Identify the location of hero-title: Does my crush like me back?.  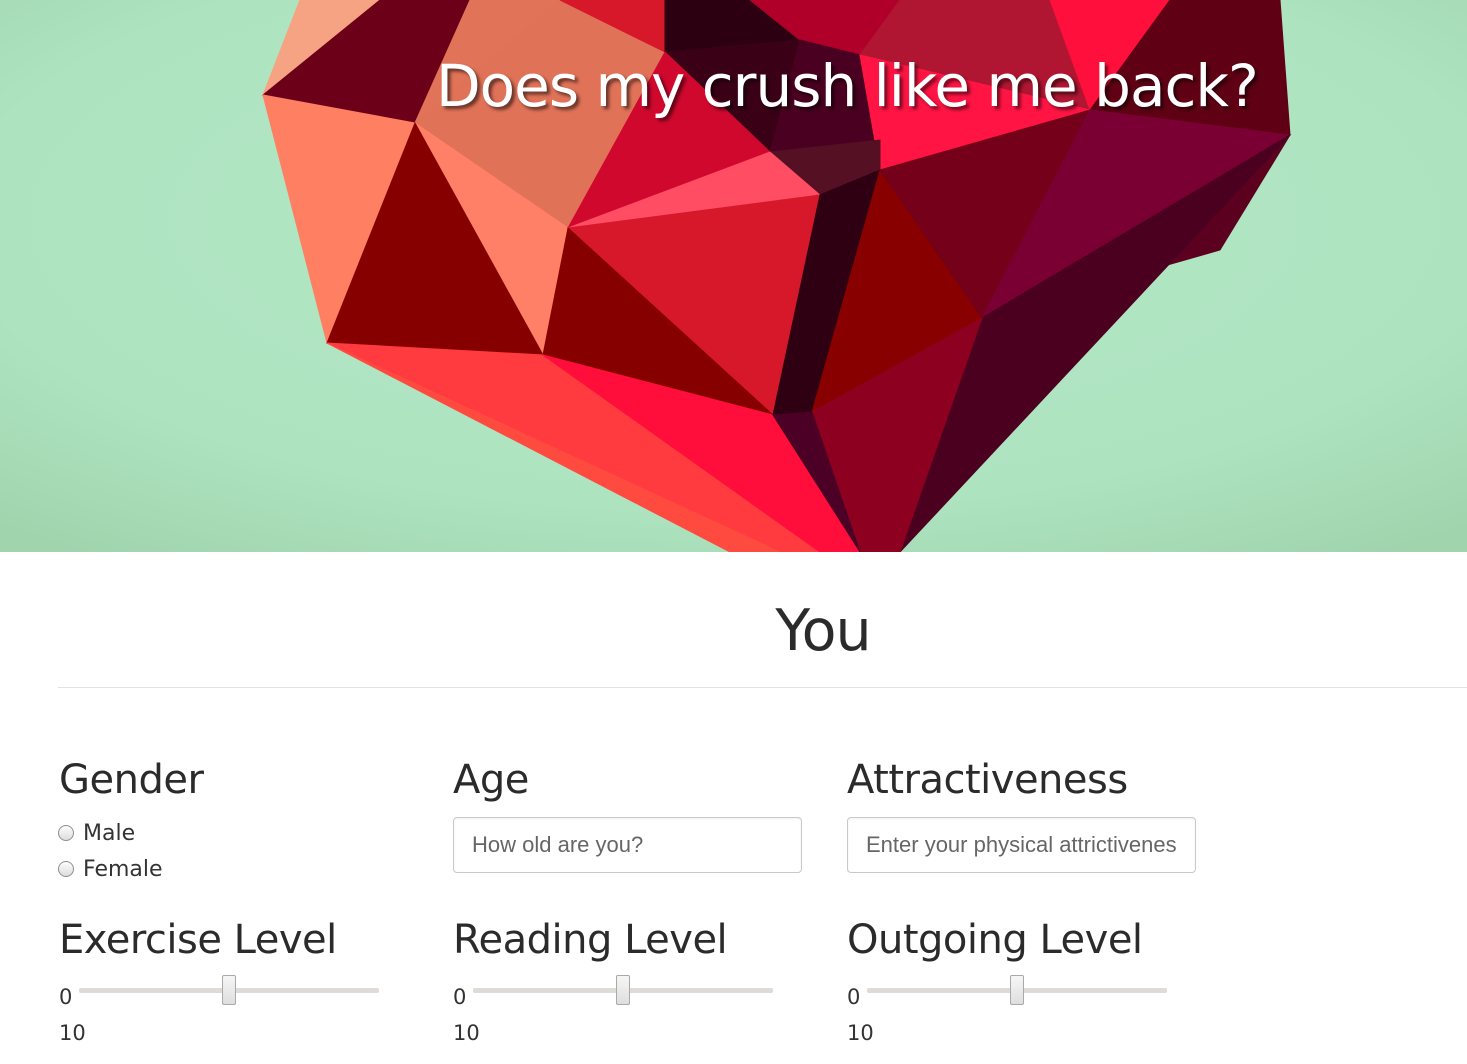
(847, 86).